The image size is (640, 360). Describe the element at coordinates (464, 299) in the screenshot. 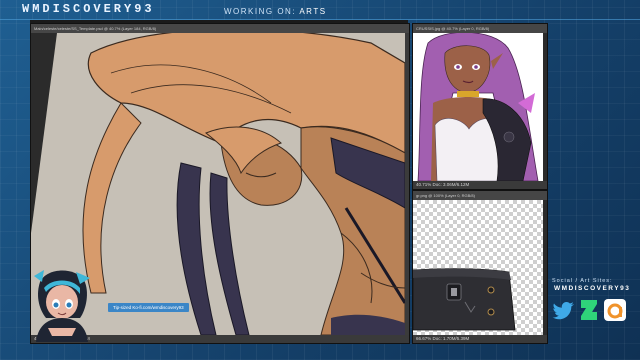

I see `layer-illustration` at that location.